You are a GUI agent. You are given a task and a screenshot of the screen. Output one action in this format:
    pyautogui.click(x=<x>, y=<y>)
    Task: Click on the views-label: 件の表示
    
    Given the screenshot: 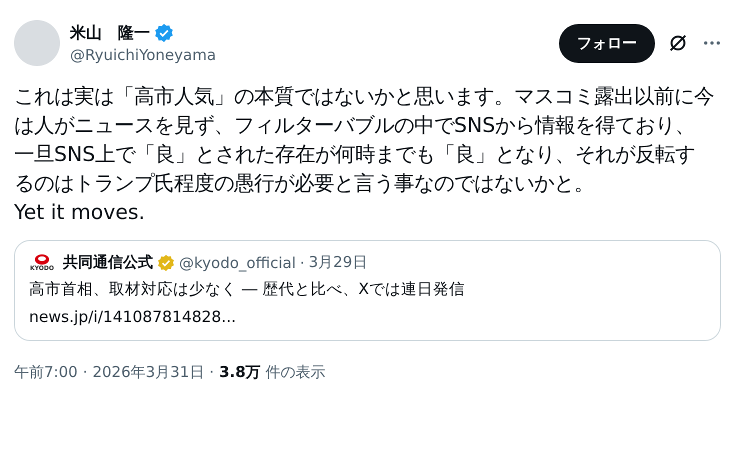 What is the action you would take?
    pyautogui.click(x=296, y=372)
    